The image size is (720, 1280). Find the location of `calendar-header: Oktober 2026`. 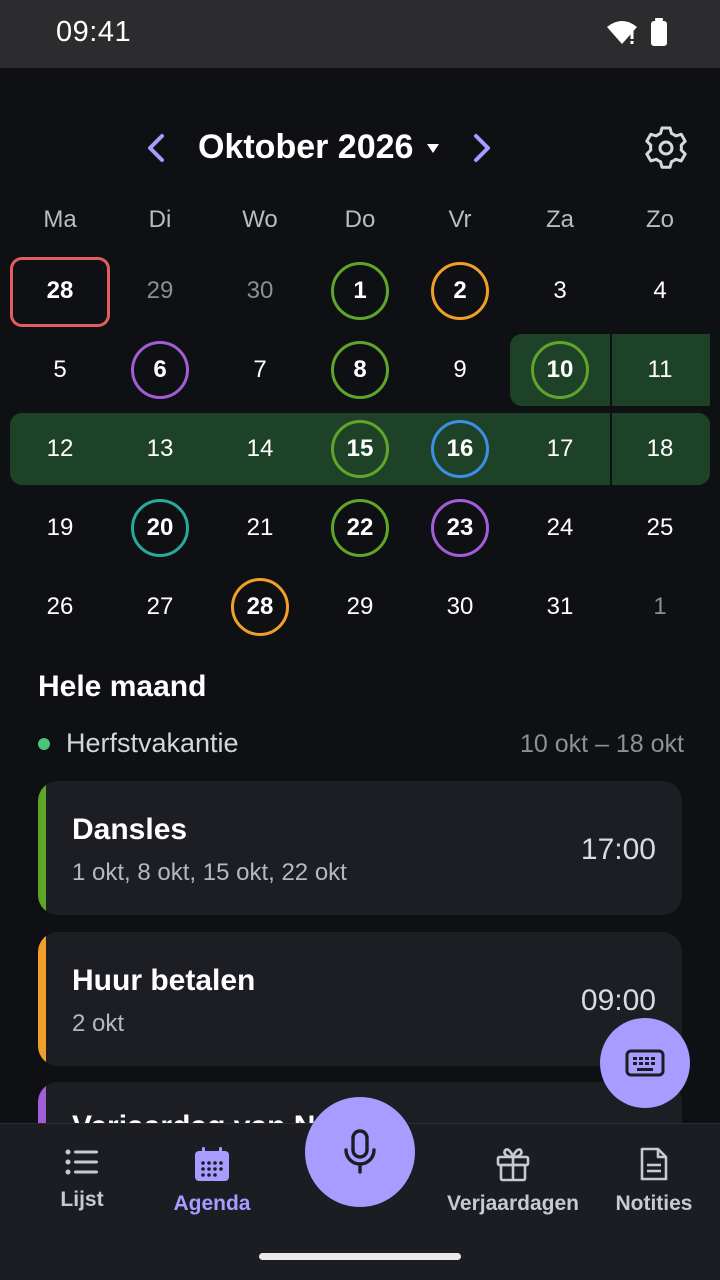

calendar-header: Oktober 2026 is located at coordinates (360, 143).